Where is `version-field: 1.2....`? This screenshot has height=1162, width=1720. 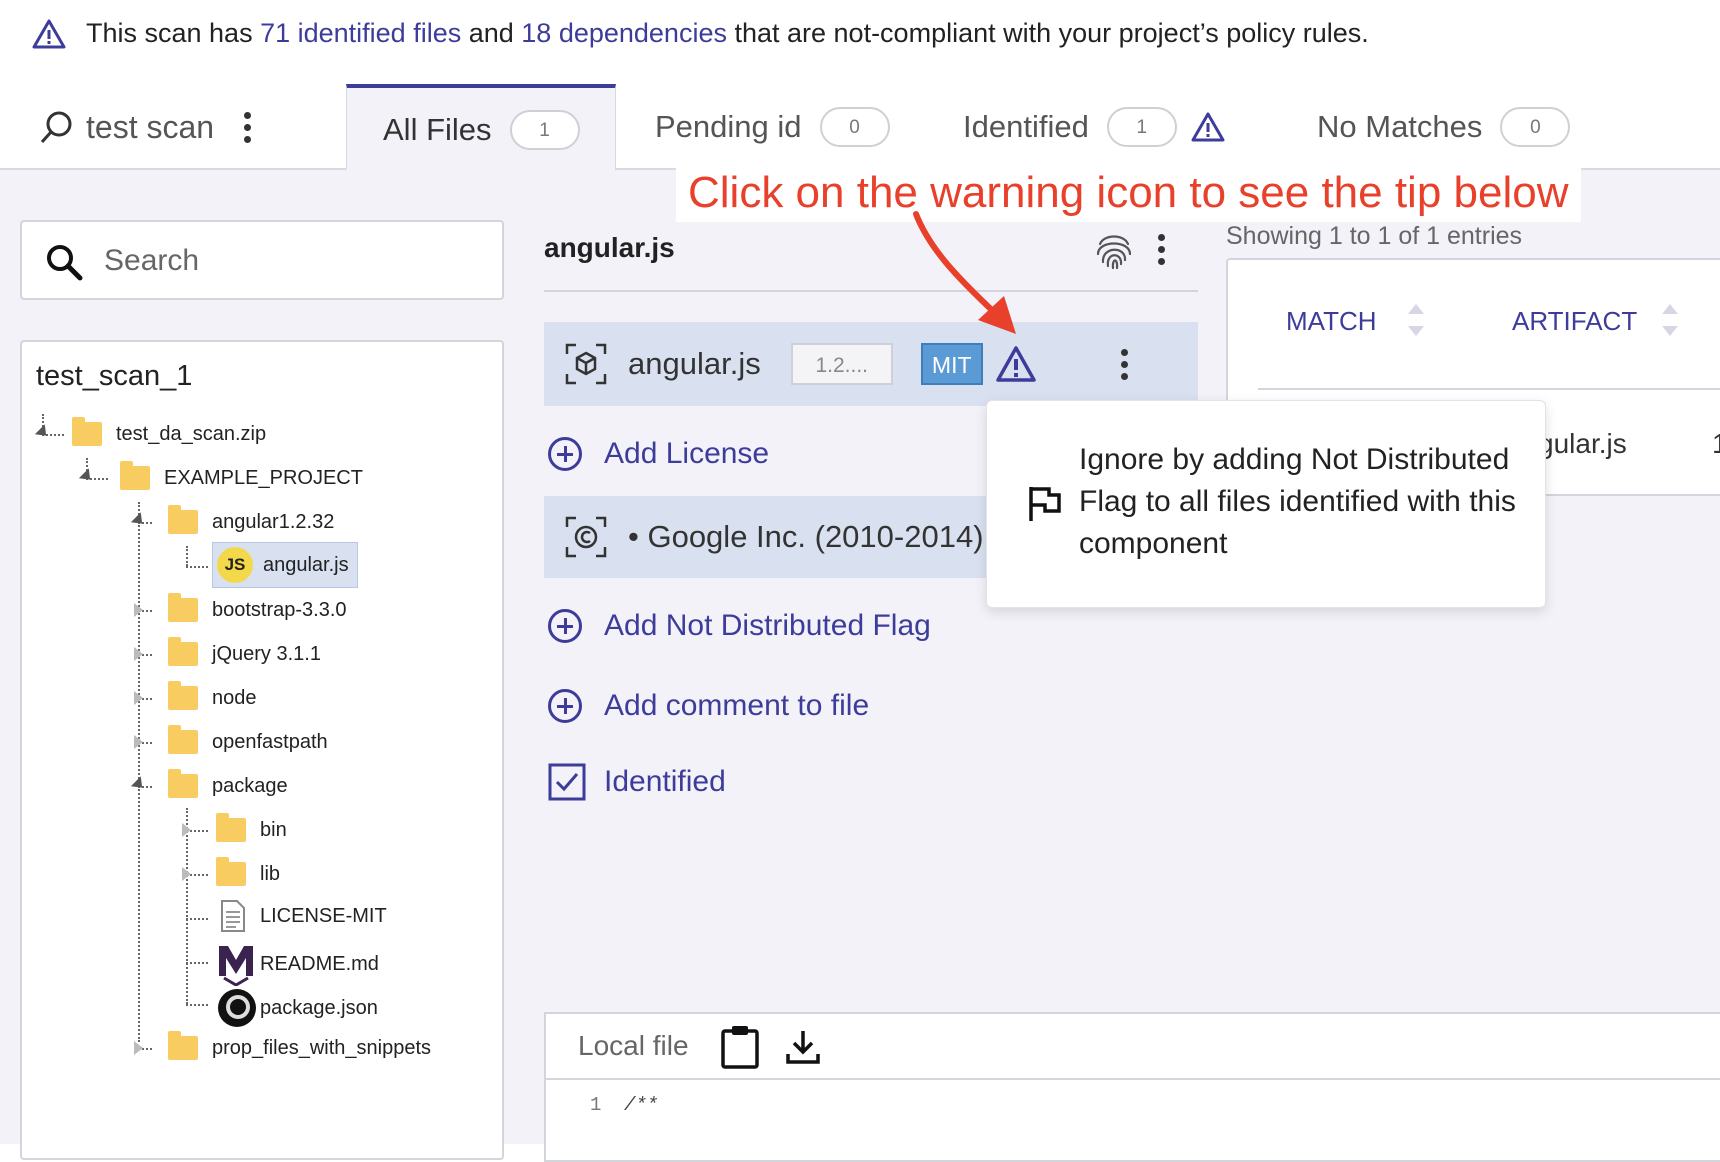
version-field: 1.2.... is located at coordinates (841, 364).